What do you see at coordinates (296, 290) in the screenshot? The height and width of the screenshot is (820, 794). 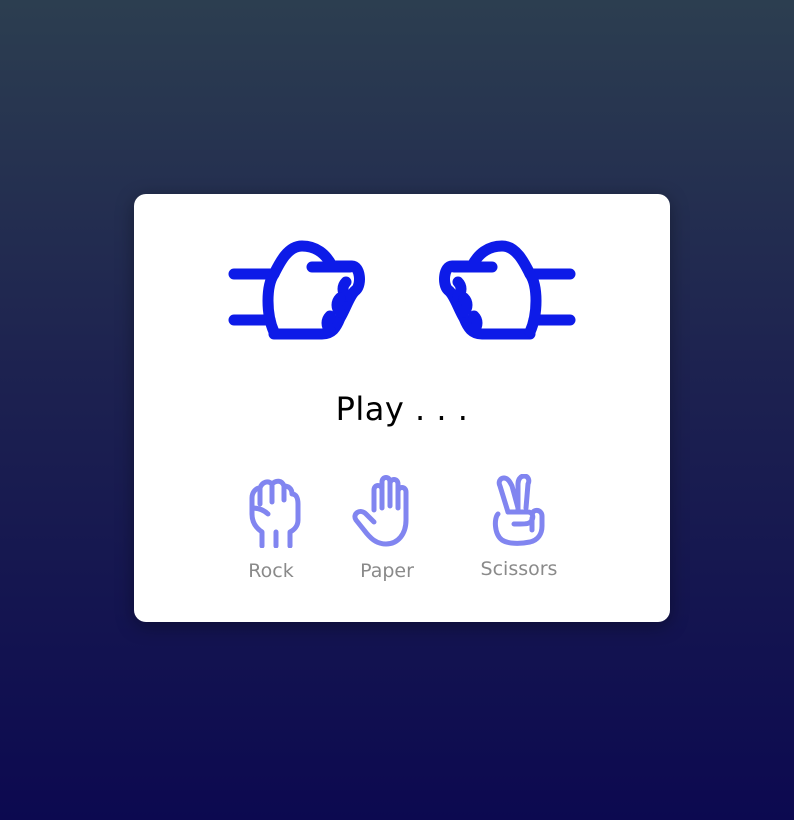 I see `fist-pointing-right-icon` at bounding box center [296, 290].